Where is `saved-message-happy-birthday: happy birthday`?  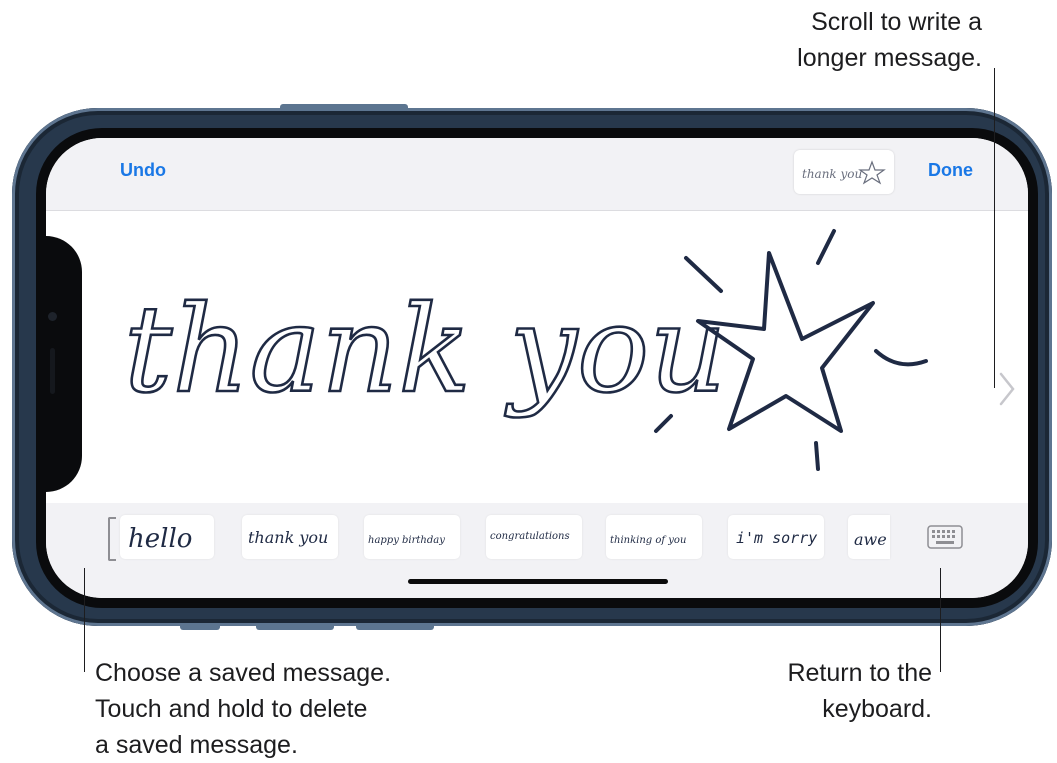
saved-message-happy-birthday: happy birthday is located at coordinates (412, 537).